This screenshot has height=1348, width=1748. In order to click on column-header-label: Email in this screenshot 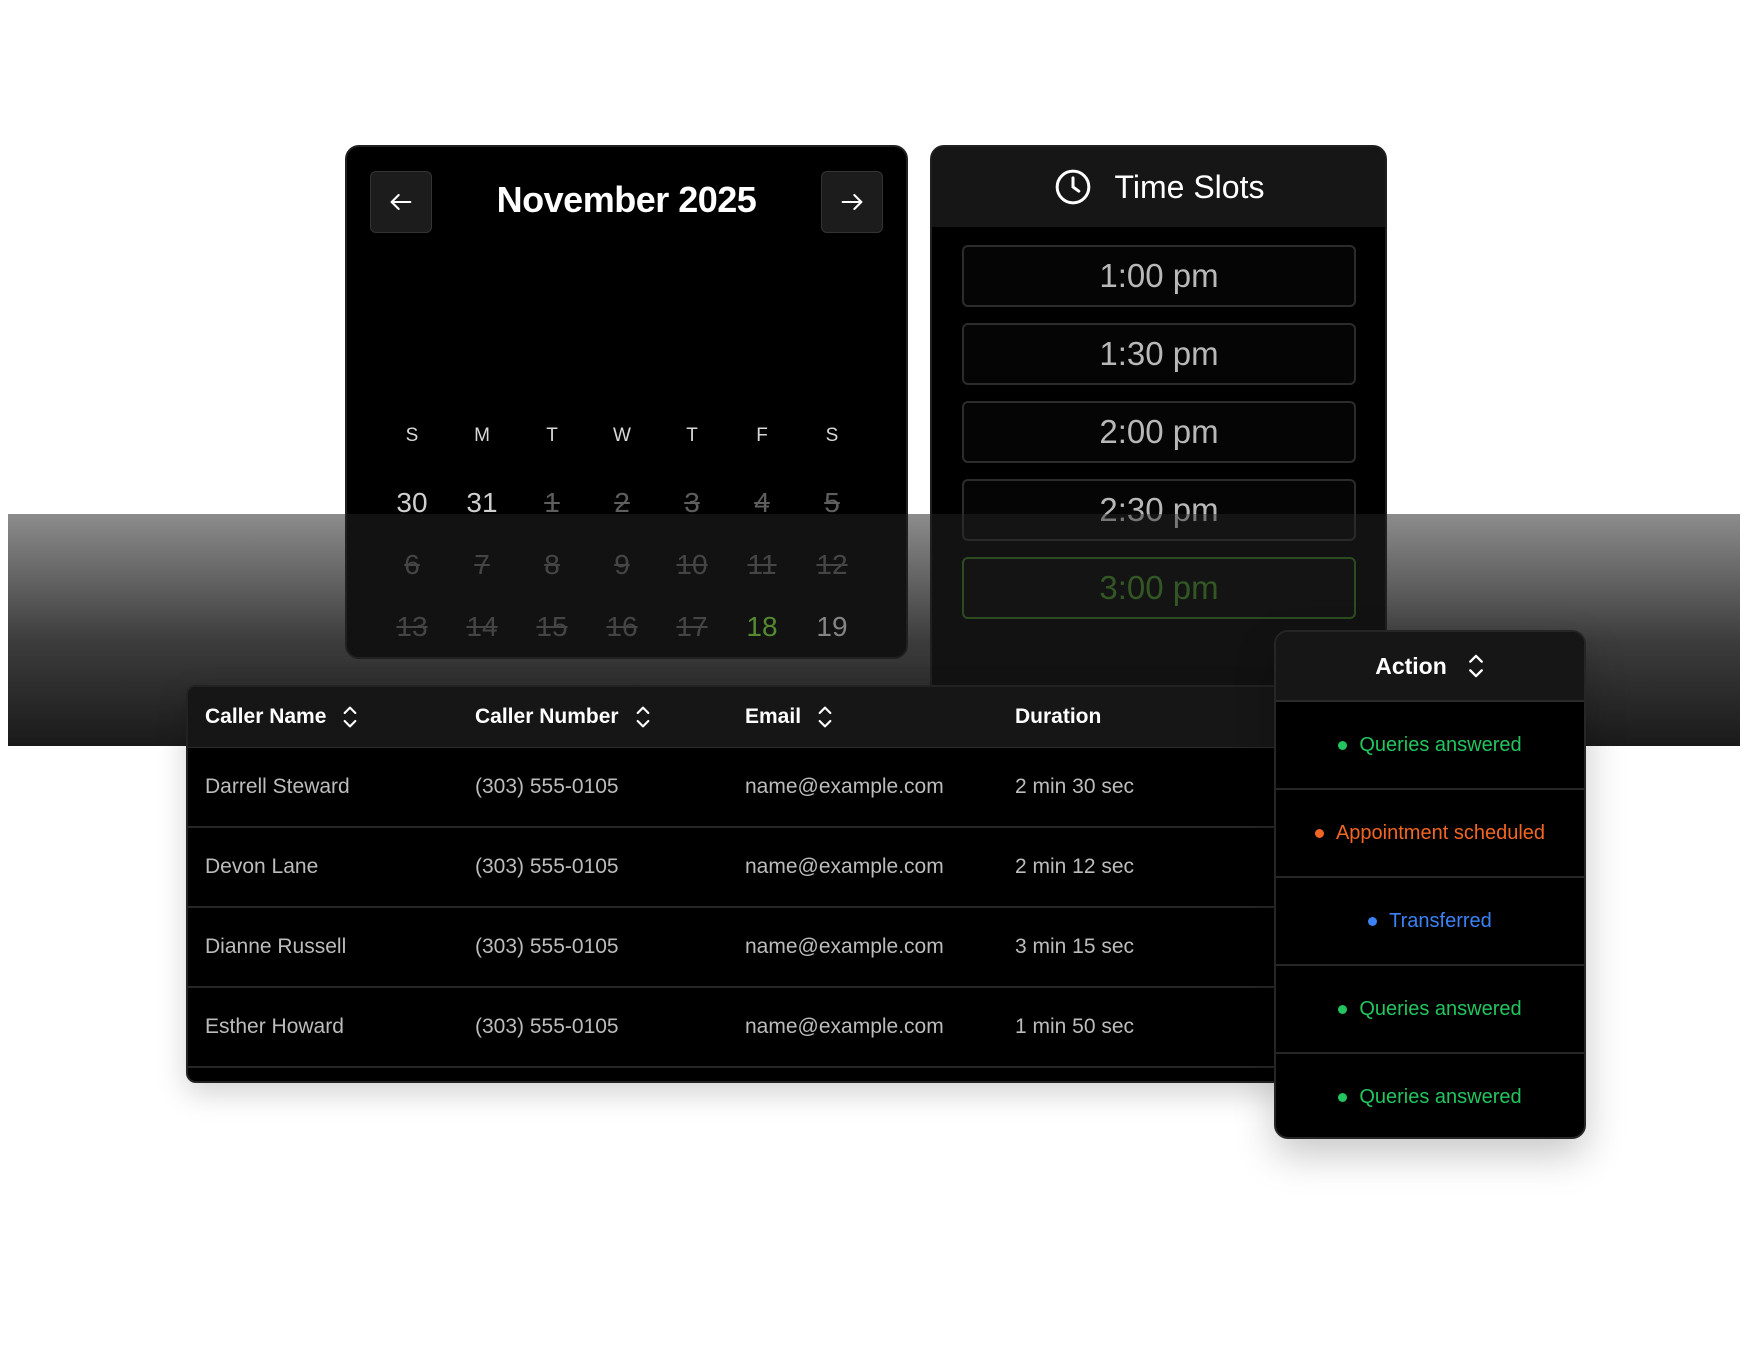, I will do `click(773, 716)`.